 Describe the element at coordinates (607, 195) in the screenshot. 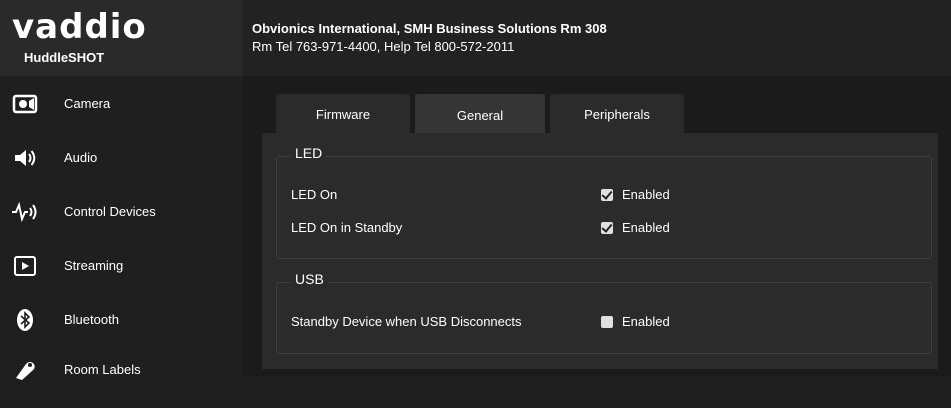

I see `led-on-checkbox` at that location.